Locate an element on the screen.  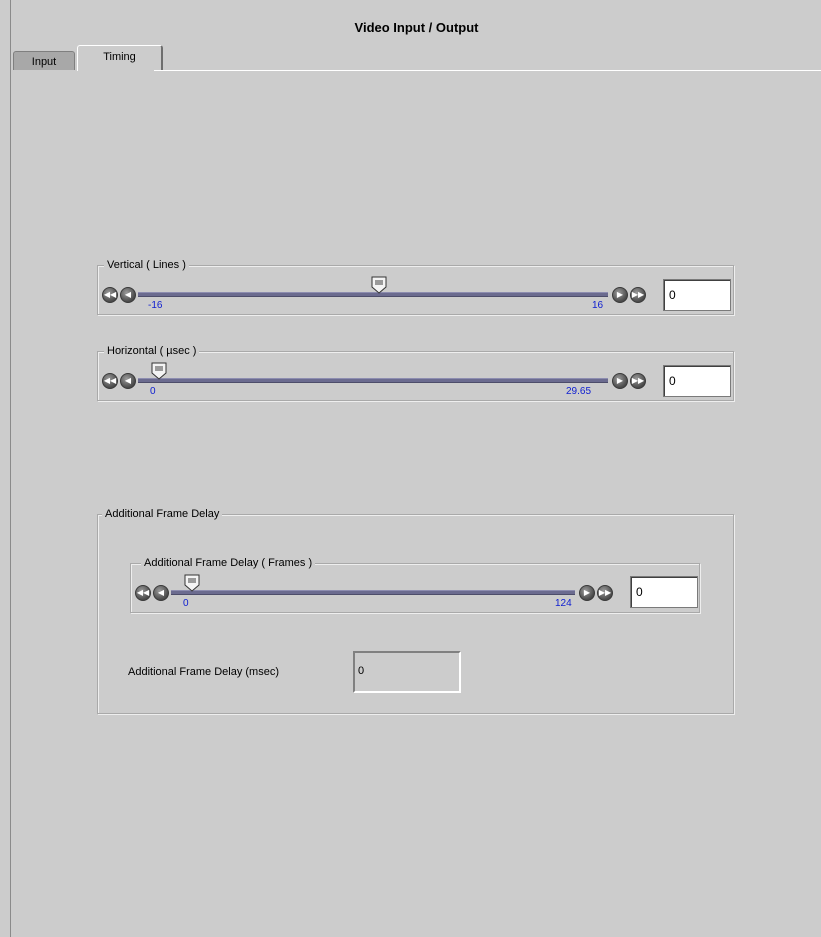
window-title: Video Input / Output is located at coordinates (416, 27).